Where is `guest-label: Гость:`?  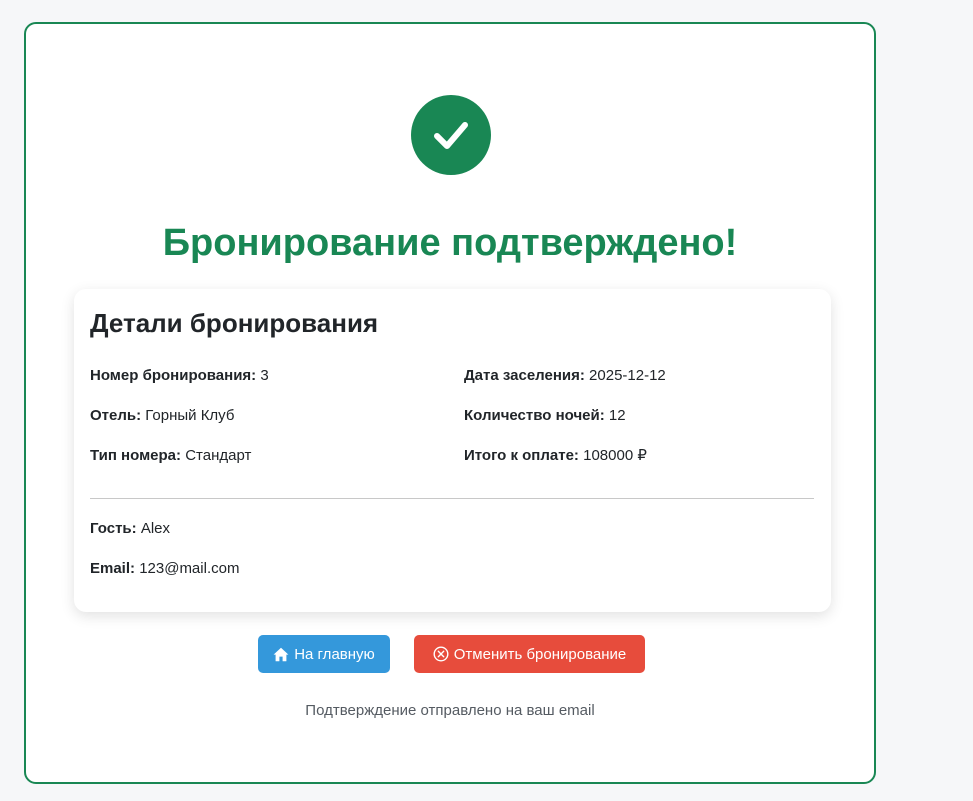 guest-label: Гость: is located at coordinates (113, 528).